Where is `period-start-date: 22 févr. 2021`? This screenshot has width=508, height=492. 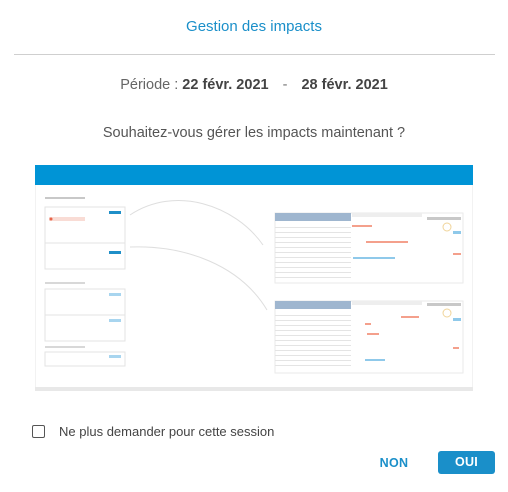 period-start-date: 22 févr. 2021 is located at coordinates (225, 85).